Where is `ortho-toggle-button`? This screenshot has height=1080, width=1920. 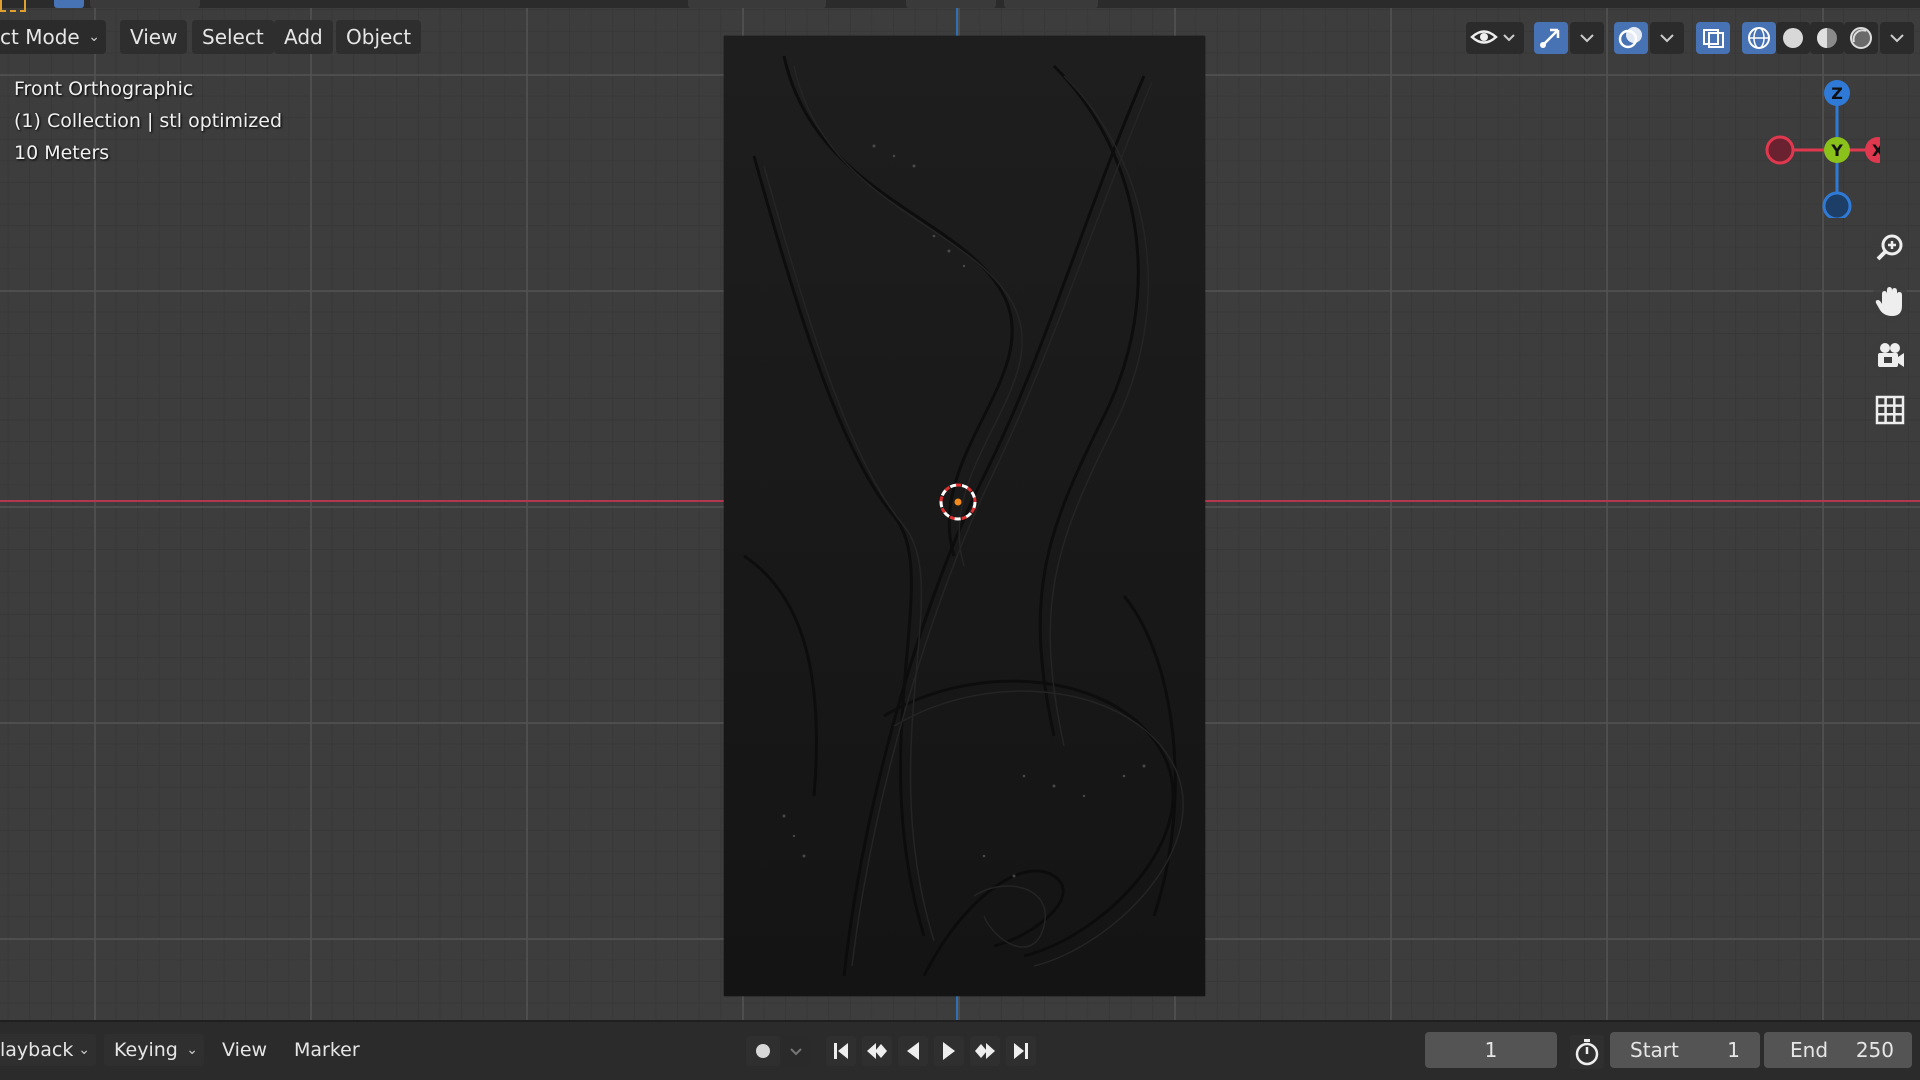
ortho-toggle-button is located at coordinates (1890, 410).